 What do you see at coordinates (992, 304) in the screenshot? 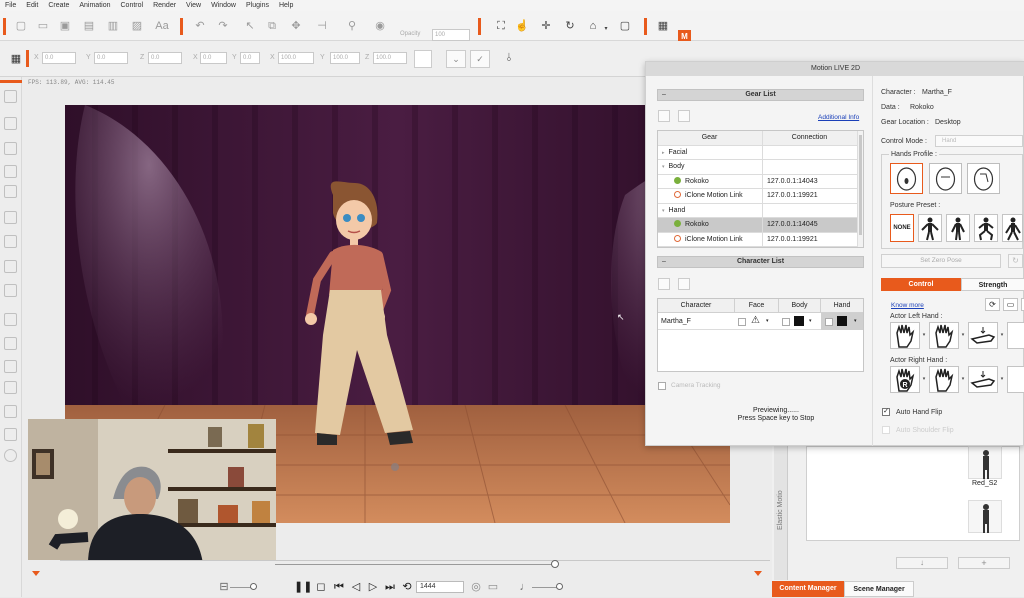
I see `refresh-icon: ⟳` at bounding box center [992, 304].